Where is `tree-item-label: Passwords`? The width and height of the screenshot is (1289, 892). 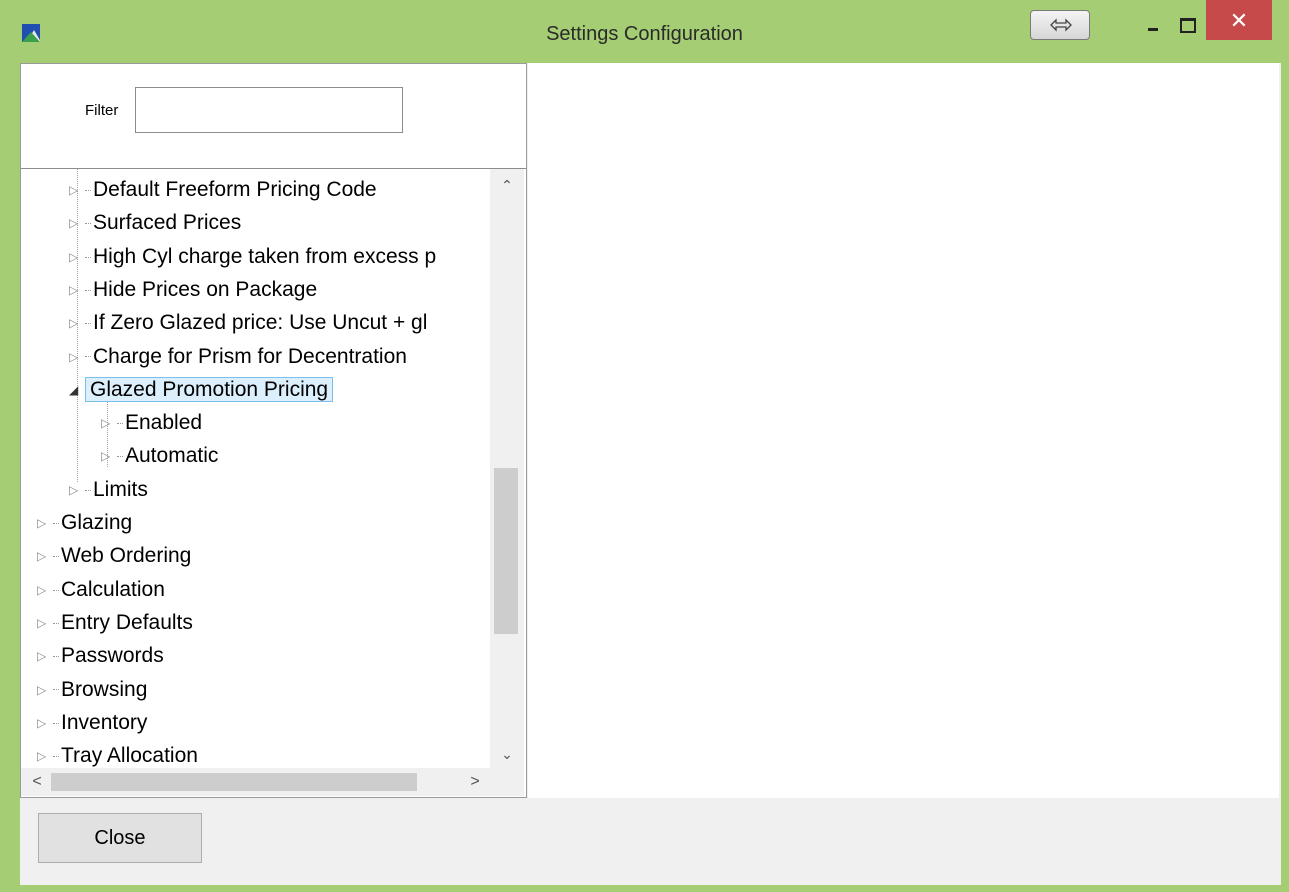
tree-item-label: Passwords is located at coordinates (112, 656).